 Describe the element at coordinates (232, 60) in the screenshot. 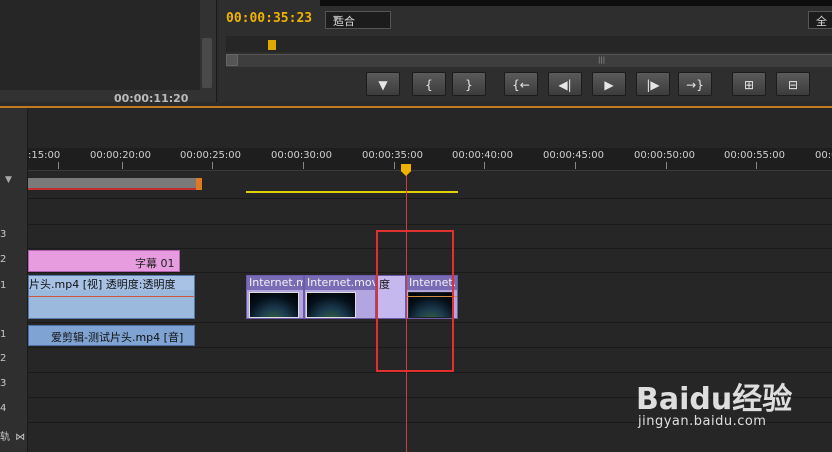

I see `scrub-start-handle` at that location.